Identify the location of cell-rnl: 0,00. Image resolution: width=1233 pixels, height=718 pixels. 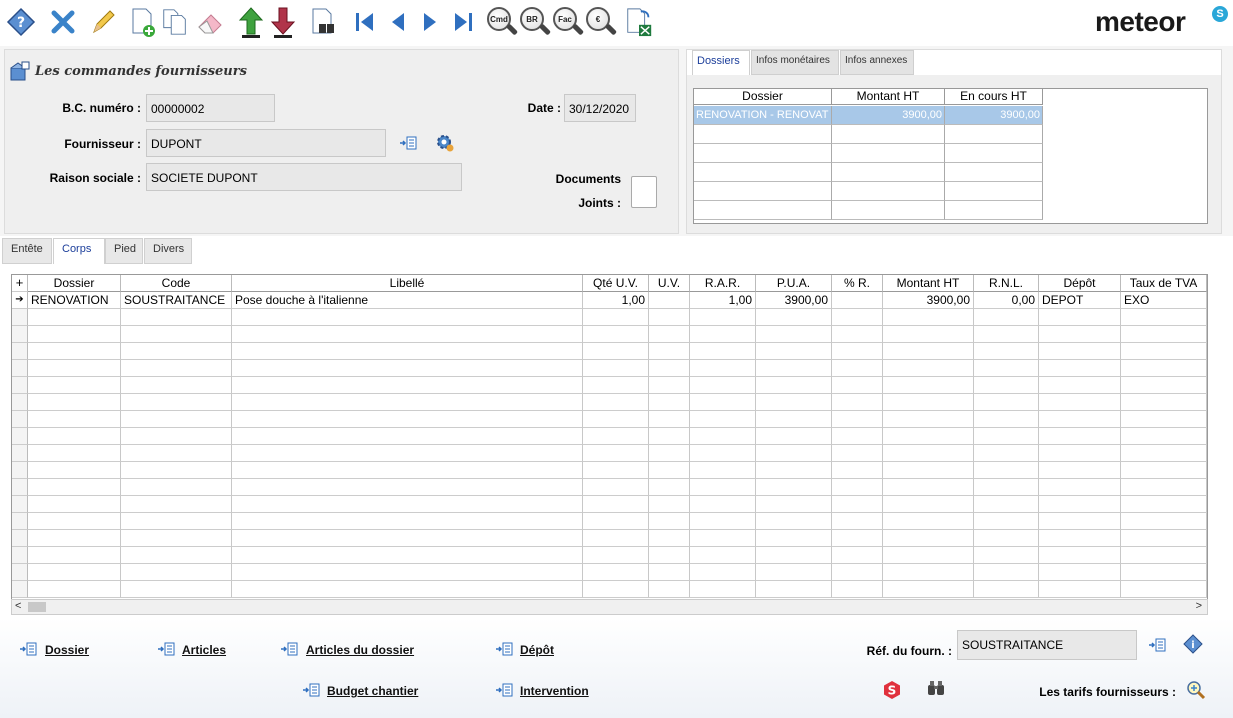
(1006, 300).